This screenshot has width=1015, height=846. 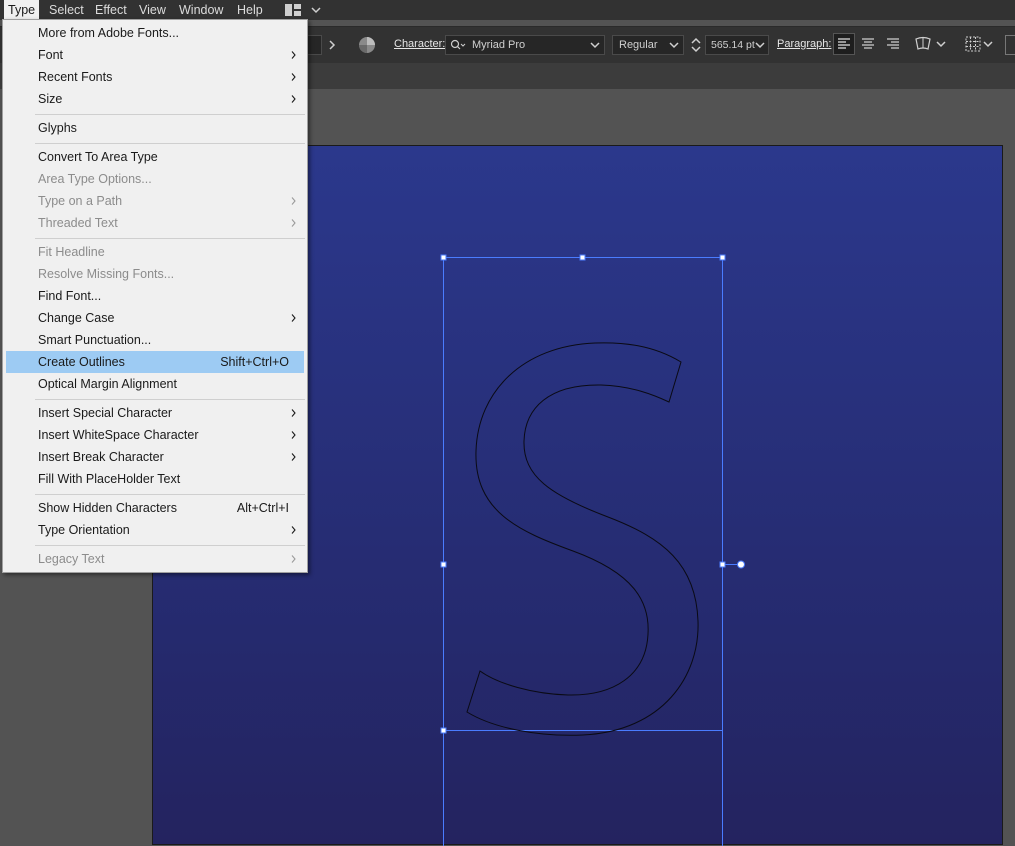 I want to click on menu-item-label: Insert WhiteSpace Character, so click(x=118, y=435).